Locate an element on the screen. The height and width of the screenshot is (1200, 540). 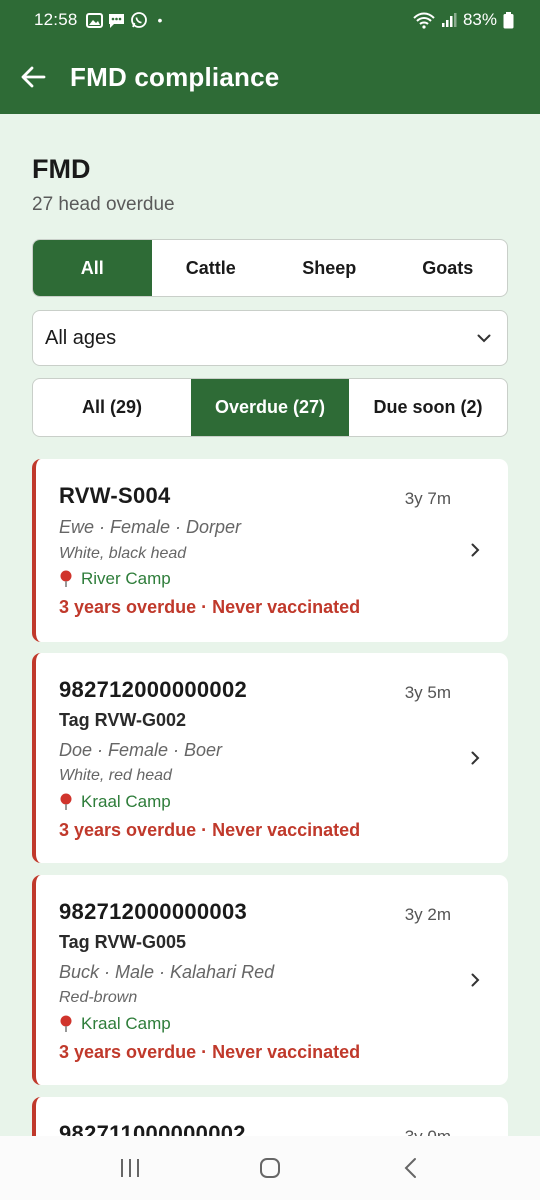
animal-details: Ewe · Female · Dorper is located at coordinates (150, 527).